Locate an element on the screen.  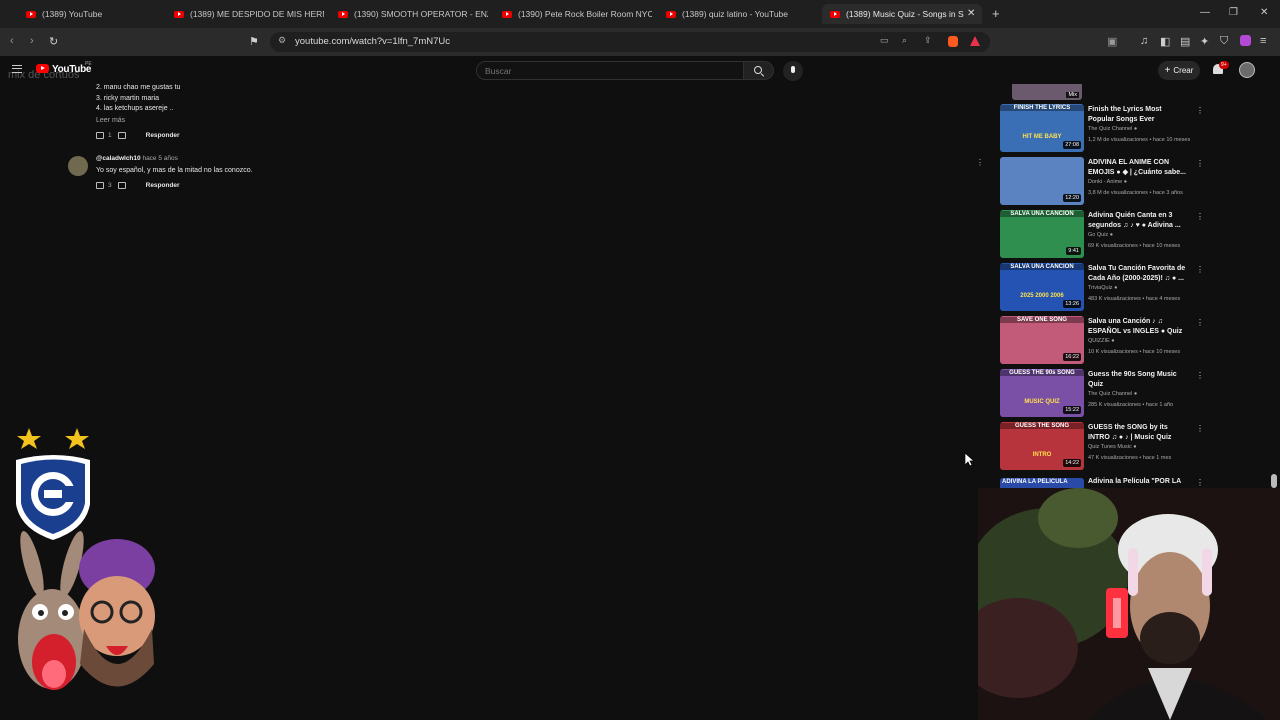
new-tab-icon: + is located at coordinates (996, 13).